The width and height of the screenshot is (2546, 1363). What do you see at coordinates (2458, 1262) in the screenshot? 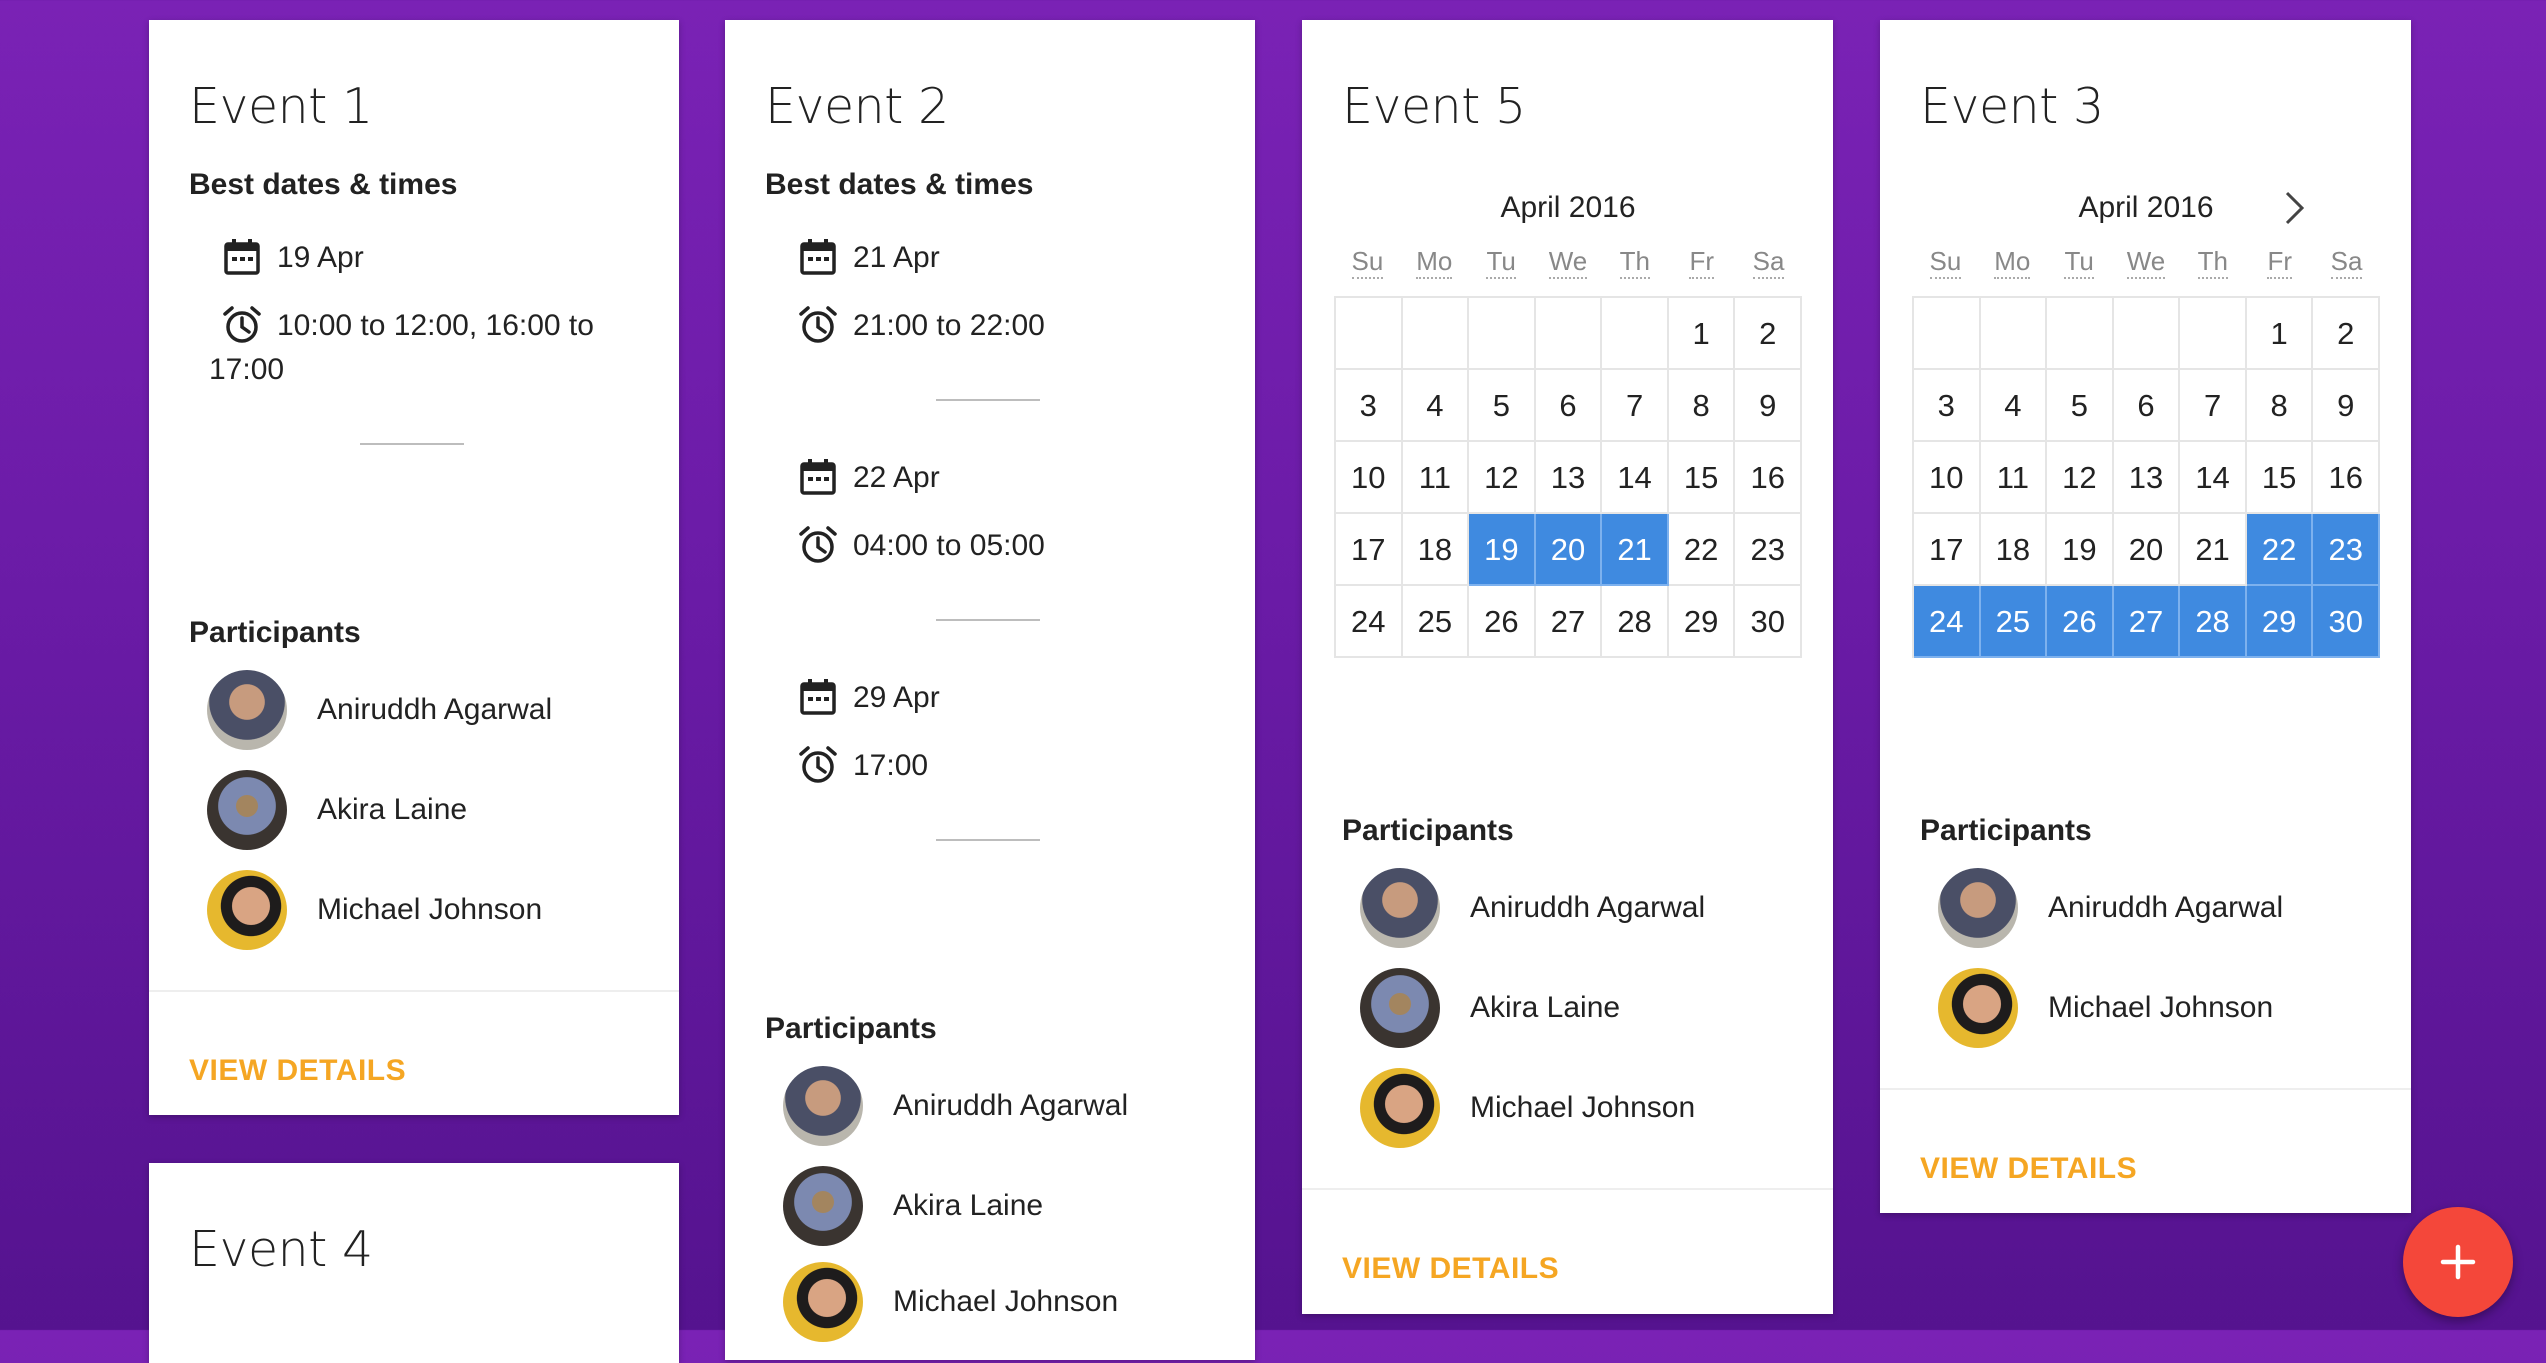
I see `add-event-button` at bounding box center [2458, 1262].